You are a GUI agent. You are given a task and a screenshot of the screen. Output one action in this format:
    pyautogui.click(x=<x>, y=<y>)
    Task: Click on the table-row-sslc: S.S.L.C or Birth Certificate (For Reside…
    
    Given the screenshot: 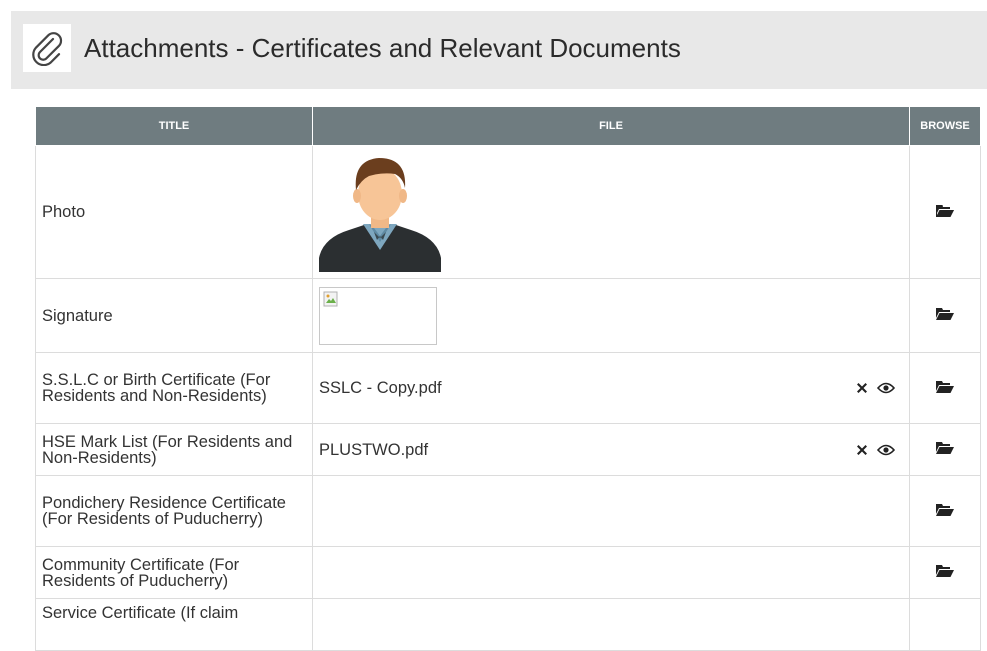 What is the action you would take?
    pyautogui.click(x=508, y=388)
    